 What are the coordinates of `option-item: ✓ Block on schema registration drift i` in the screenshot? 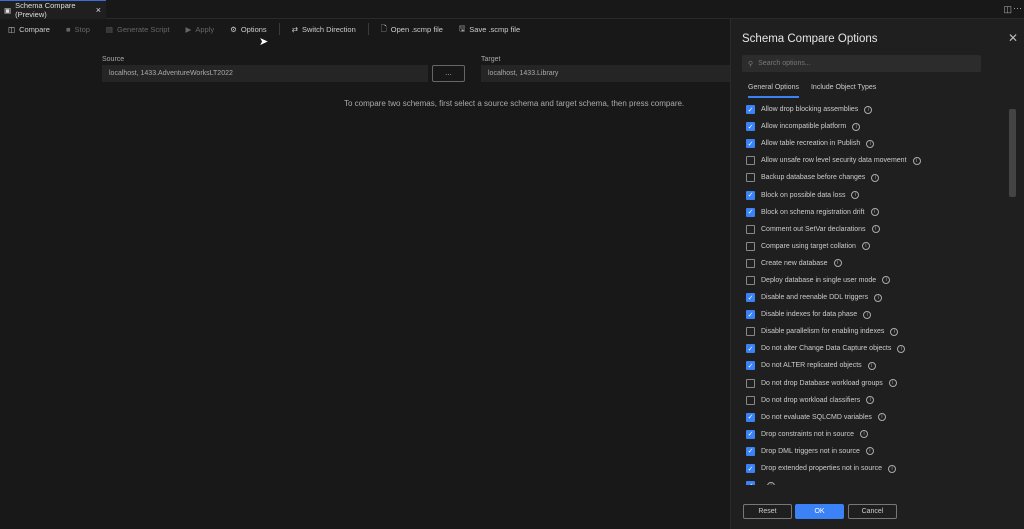 It's located at (871, 212).